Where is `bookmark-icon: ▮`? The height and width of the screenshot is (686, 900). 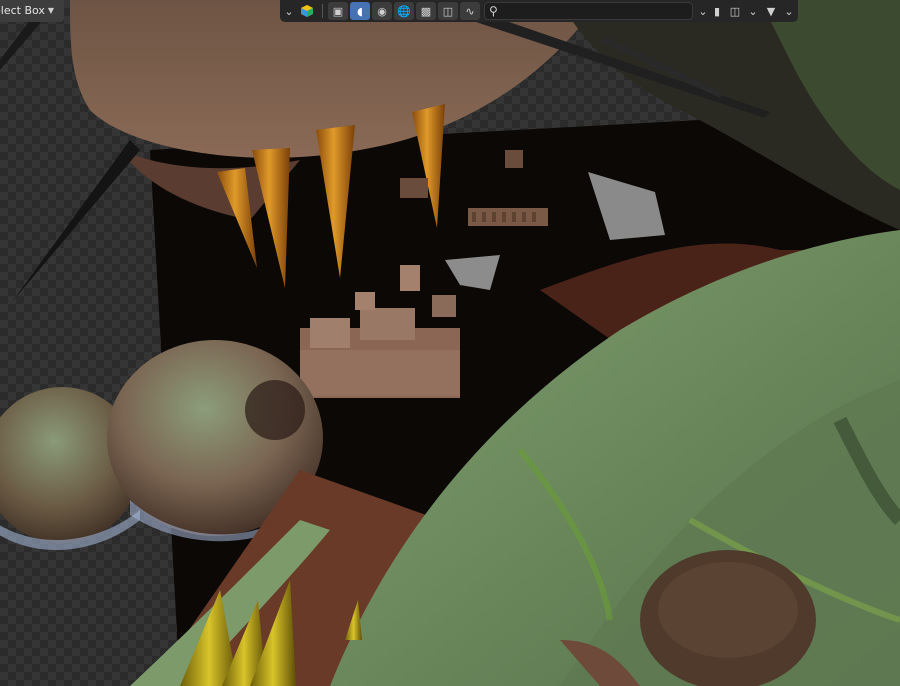
bookmark-icon: ▮ is located at coordinates (717, 11).